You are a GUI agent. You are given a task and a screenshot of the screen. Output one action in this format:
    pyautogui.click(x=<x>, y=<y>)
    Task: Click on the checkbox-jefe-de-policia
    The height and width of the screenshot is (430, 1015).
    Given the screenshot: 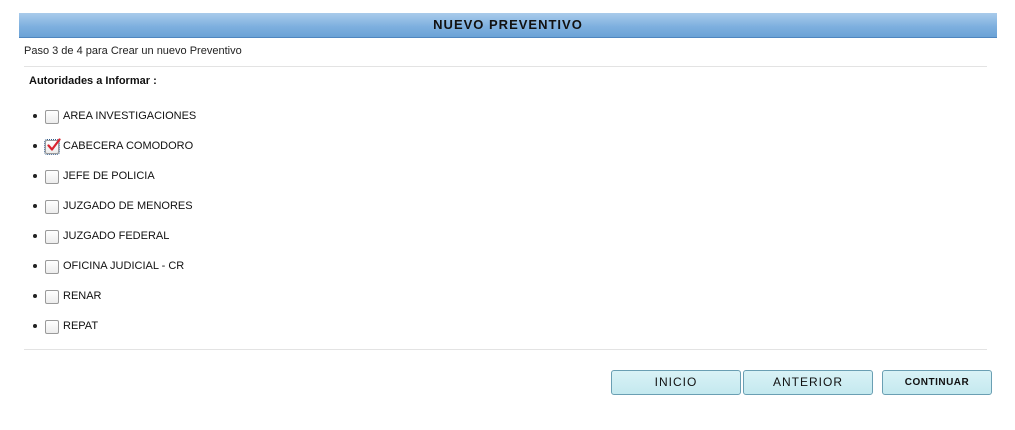 What is the action you would take?
    pyautogui.click(x=52, y=176)
    